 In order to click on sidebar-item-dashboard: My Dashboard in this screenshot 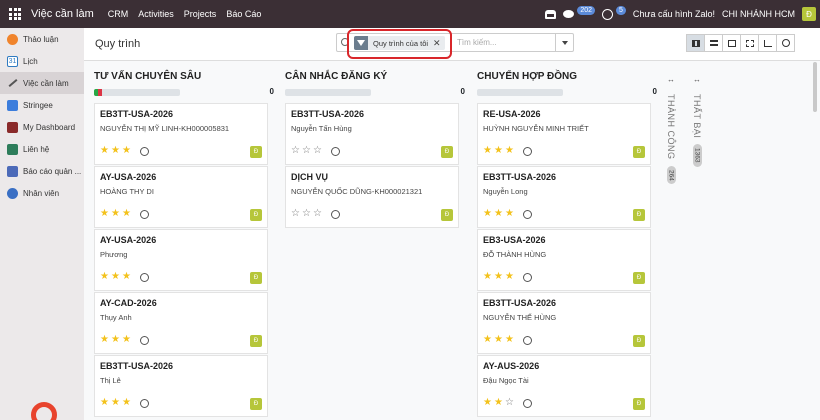, I will do `click(42, 127)`.